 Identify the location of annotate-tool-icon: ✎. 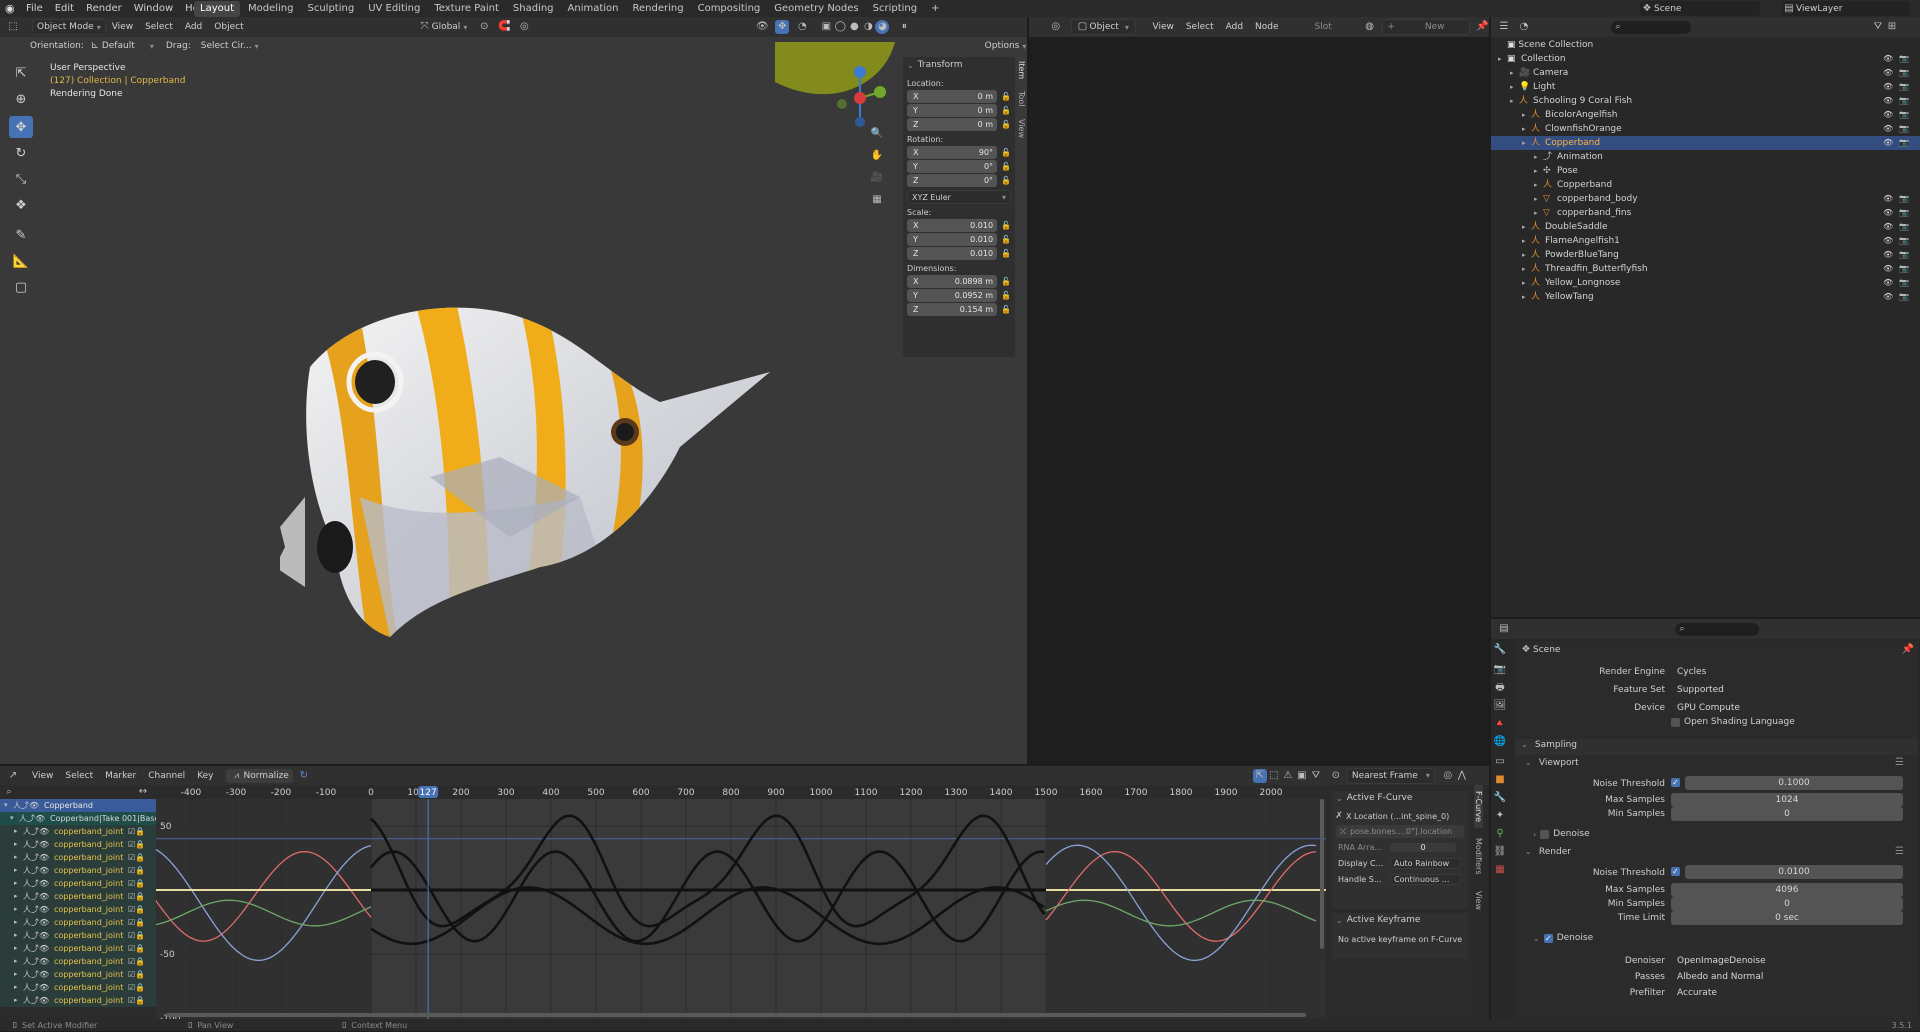
(21, 235).